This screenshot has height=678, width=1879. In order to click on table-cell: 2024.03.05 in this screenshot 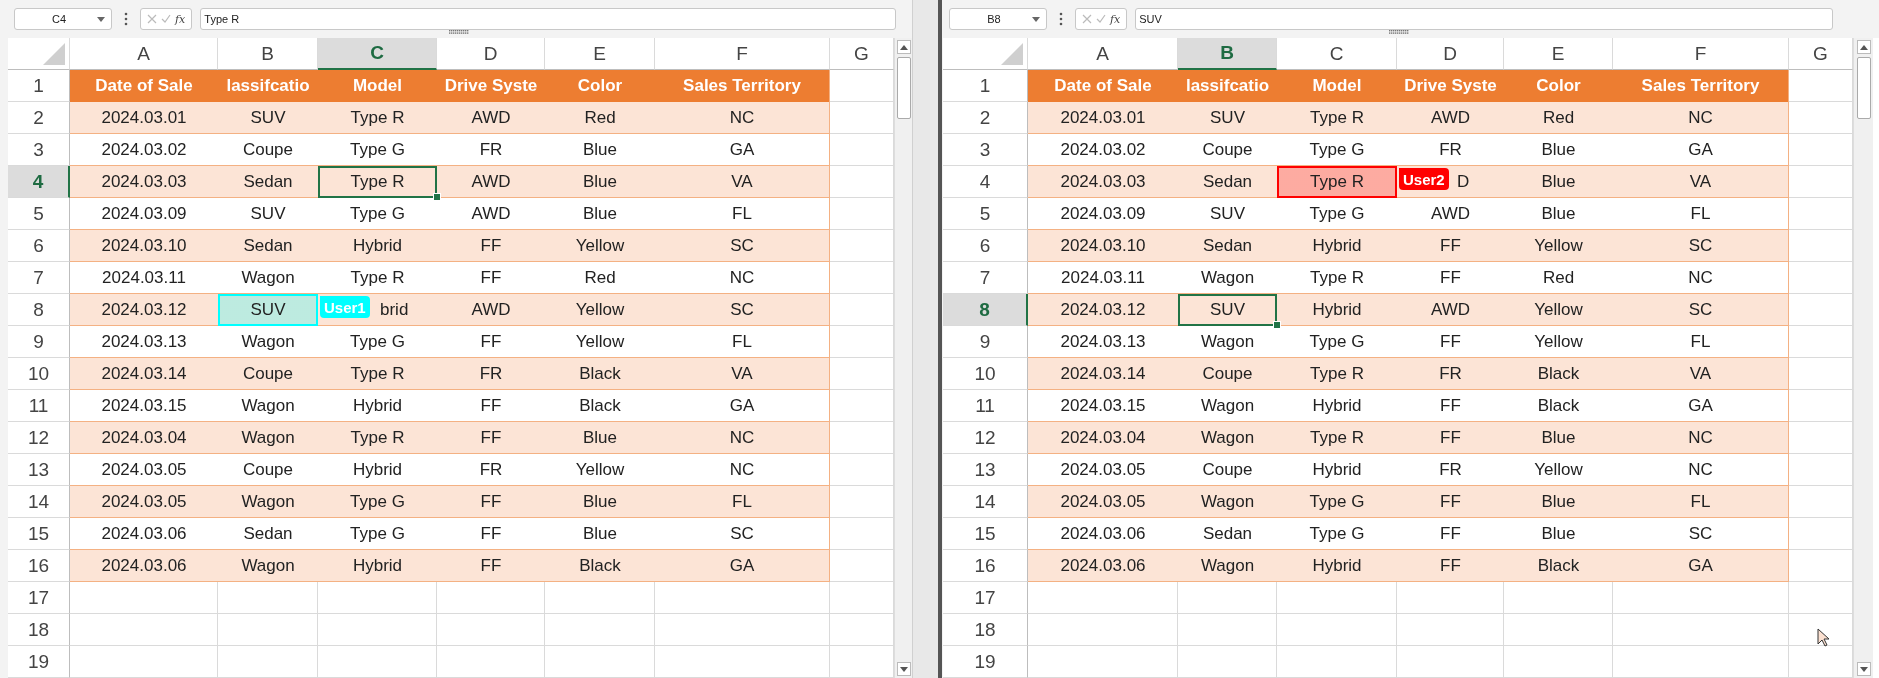, I will do `click(144, 502)`.